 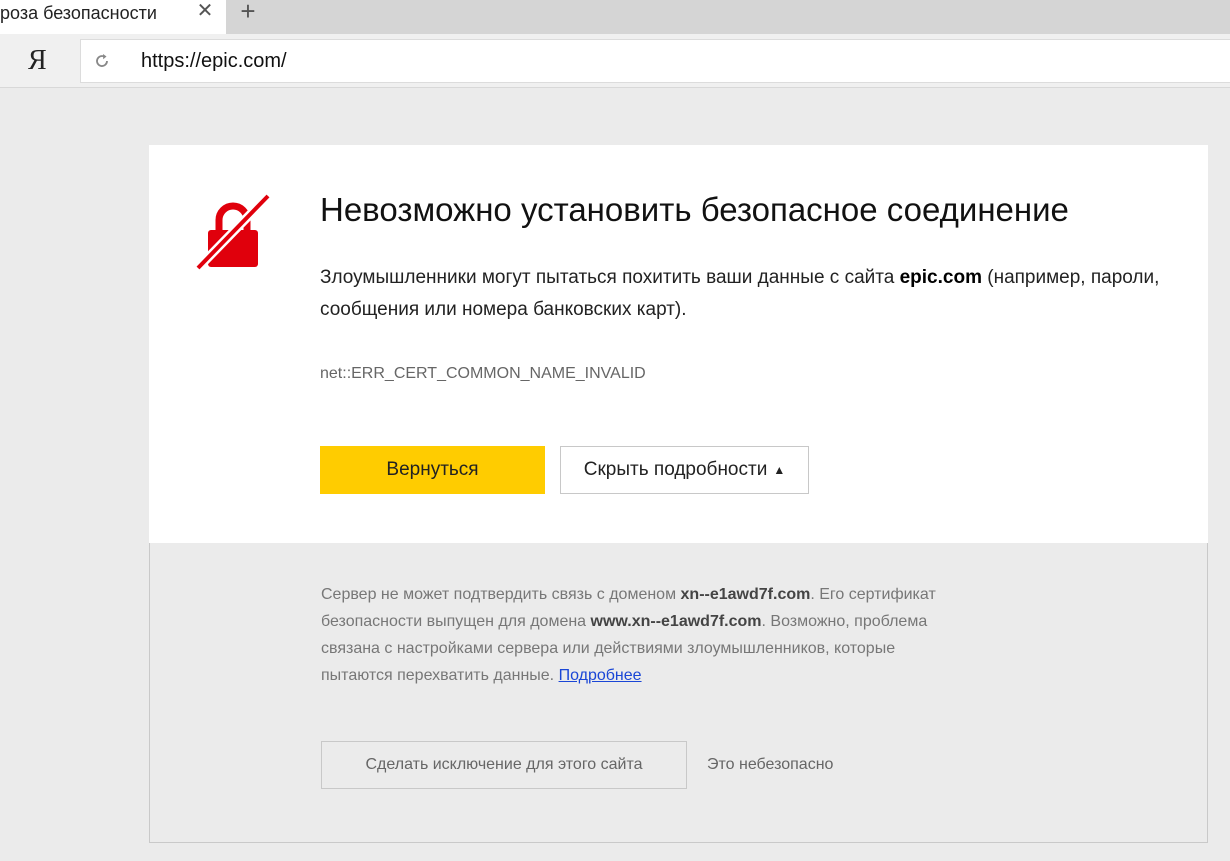 What do you see at coordinates (432, 470) in the screenshot?
I see `back-button: Вернуться` at bounding box center [432, 470].